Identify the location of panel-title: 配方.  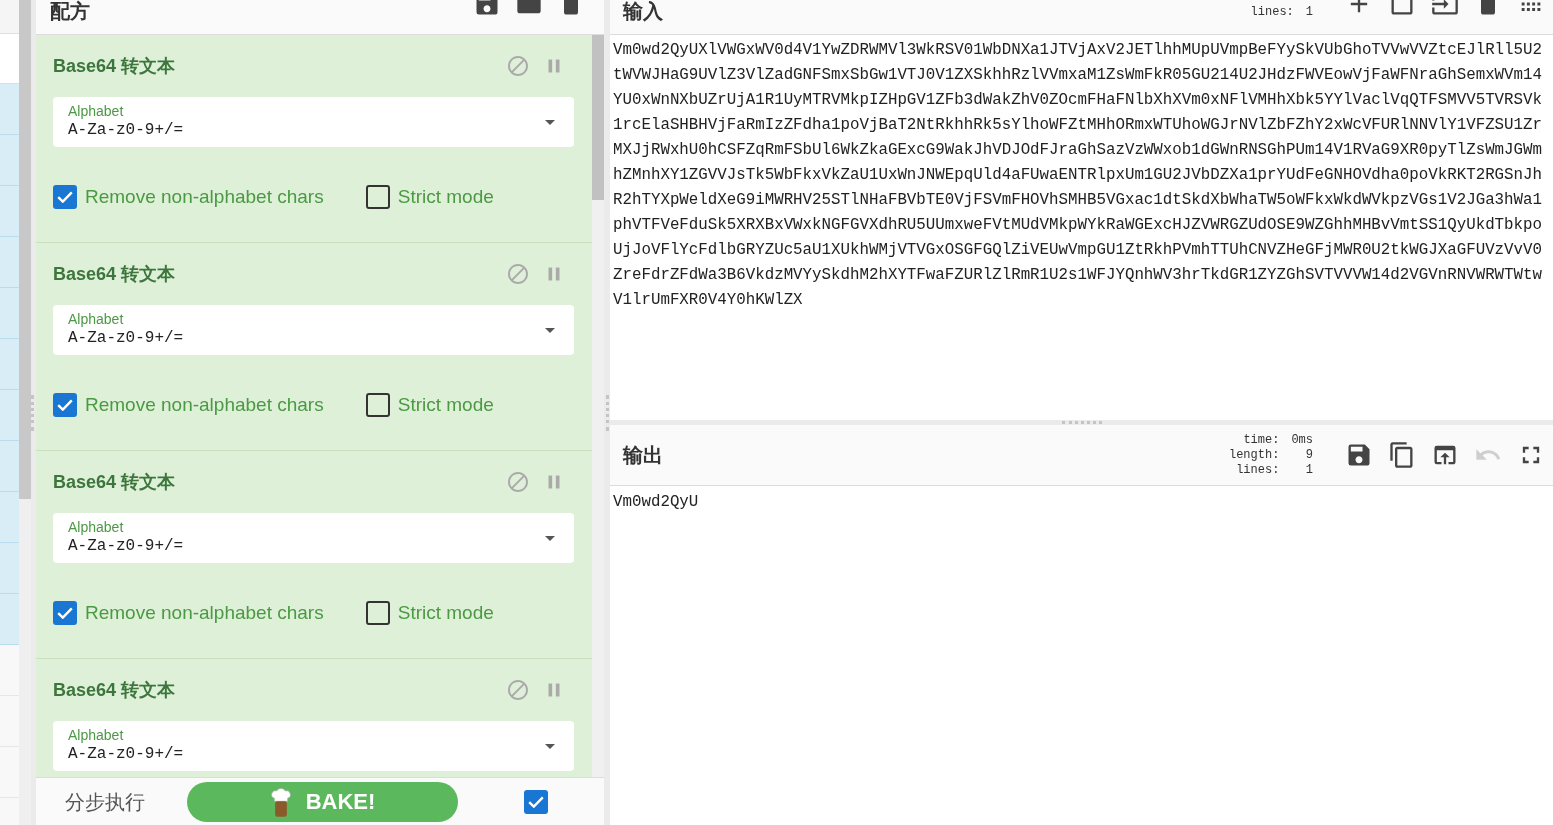
(70, 11).